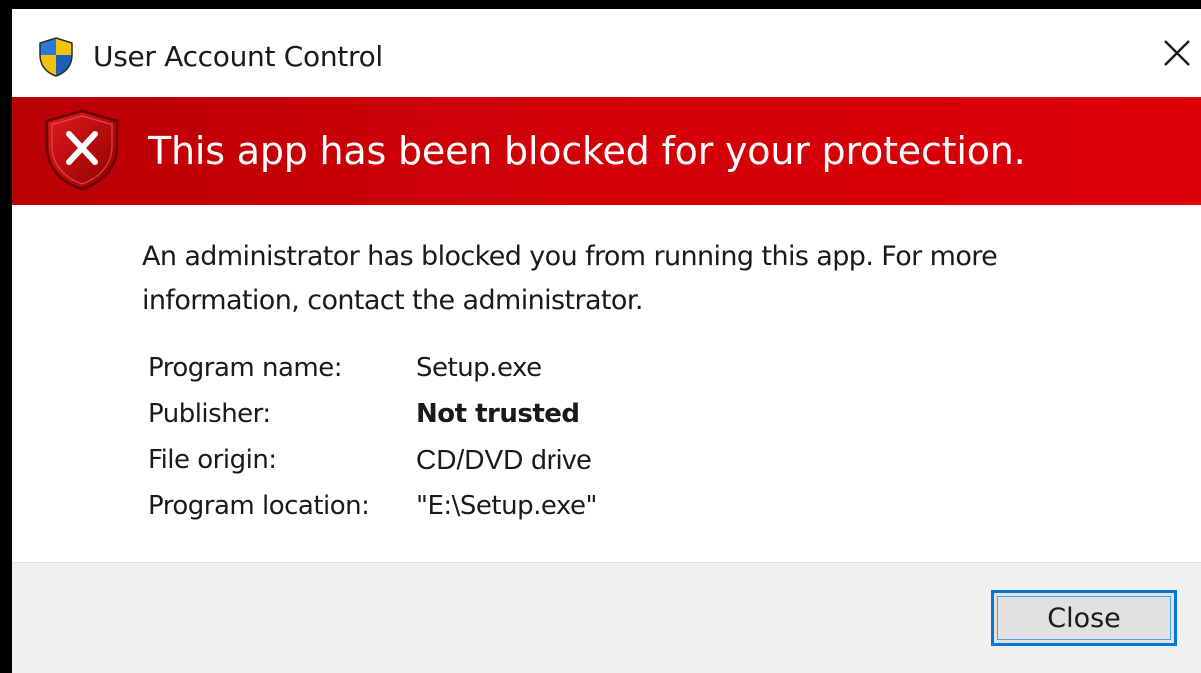 The width and height of the screenshot is (1201, 673). Describe the element at coordinates (479, 368) in the screenshot. I see `program-name-value: Setup.exe` at that location.